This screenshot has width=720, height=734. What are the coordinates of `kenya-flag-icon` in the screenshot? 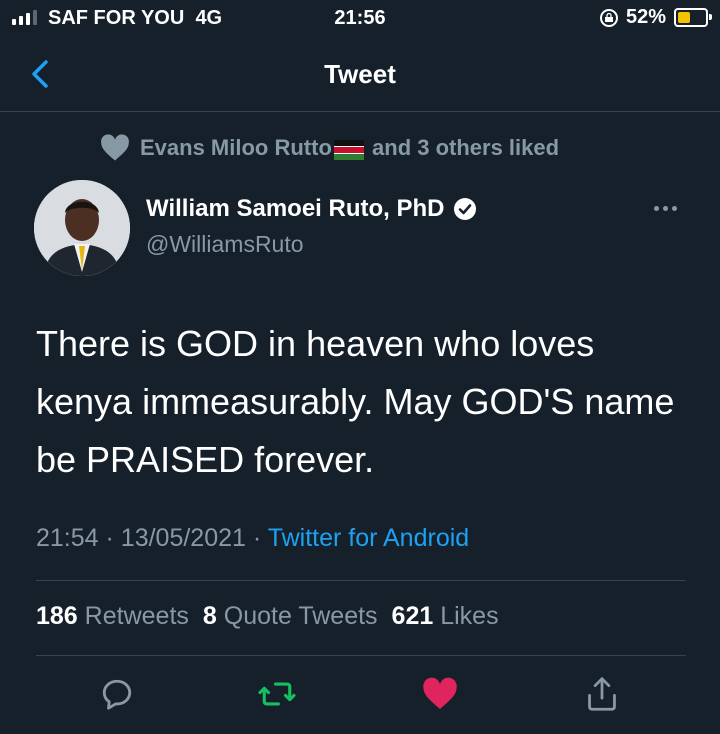 It's located at (348, 150).